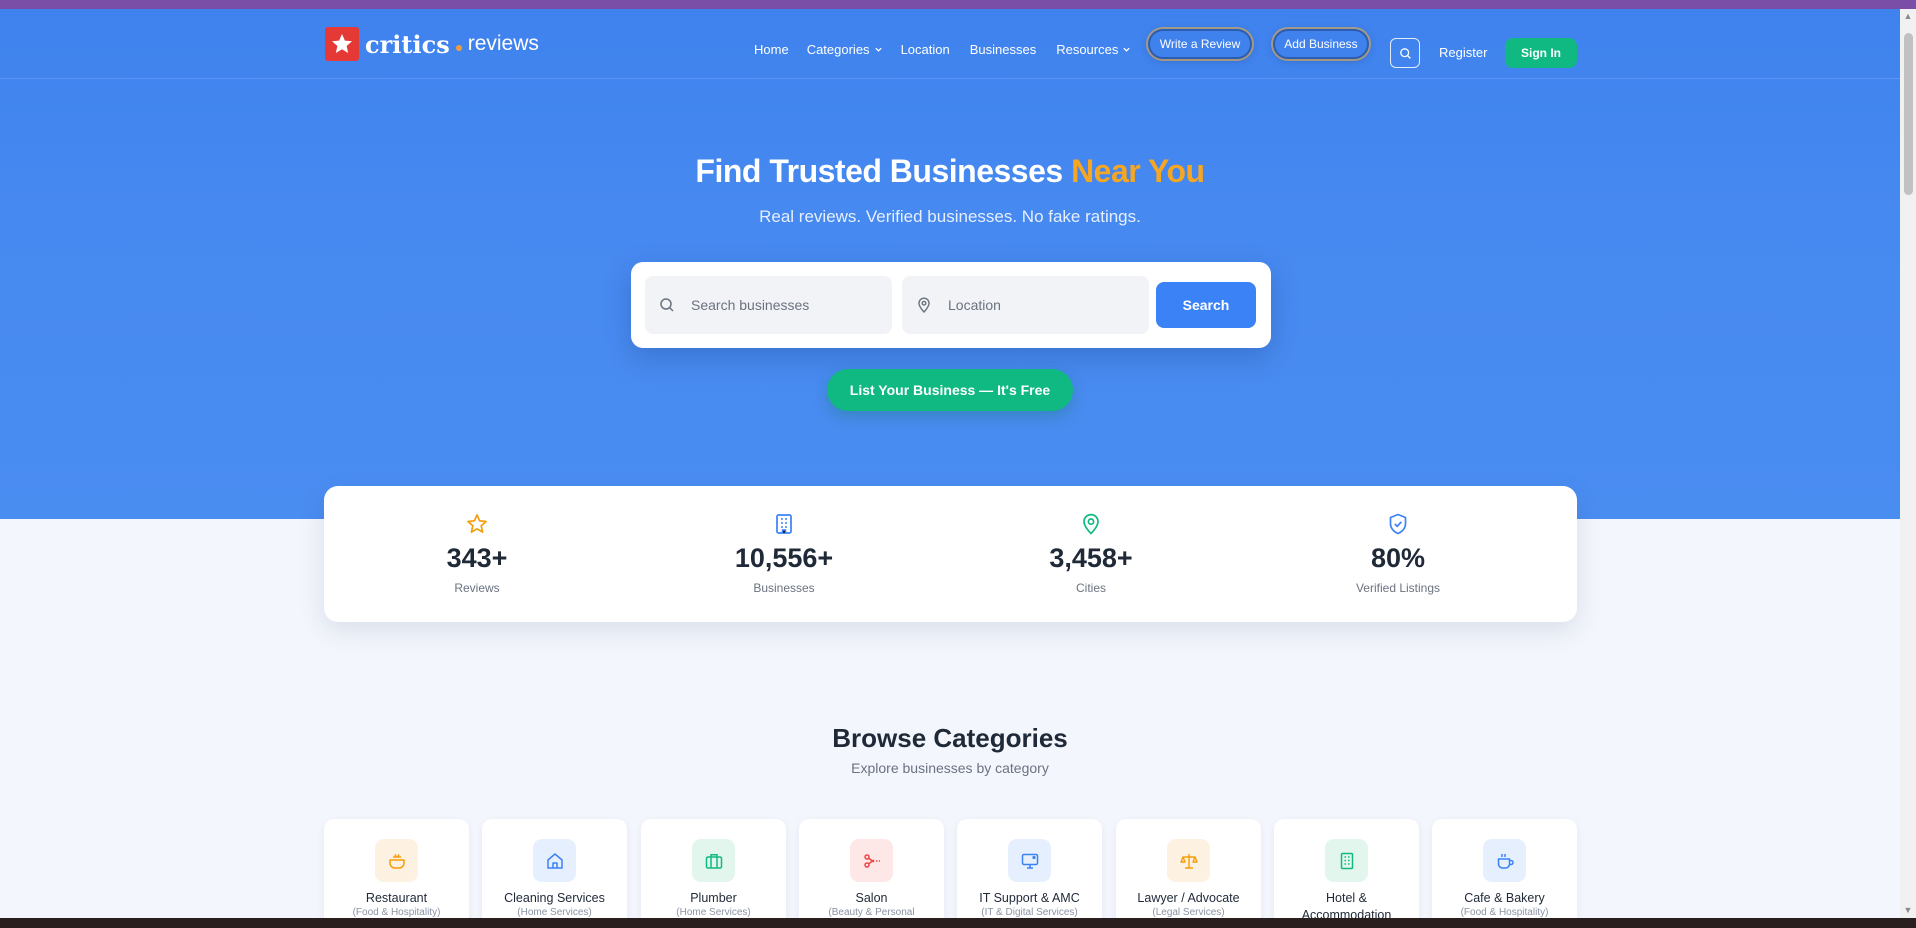  I want to click on category-name: Lawyer / Advocate, so click(1188, 898).